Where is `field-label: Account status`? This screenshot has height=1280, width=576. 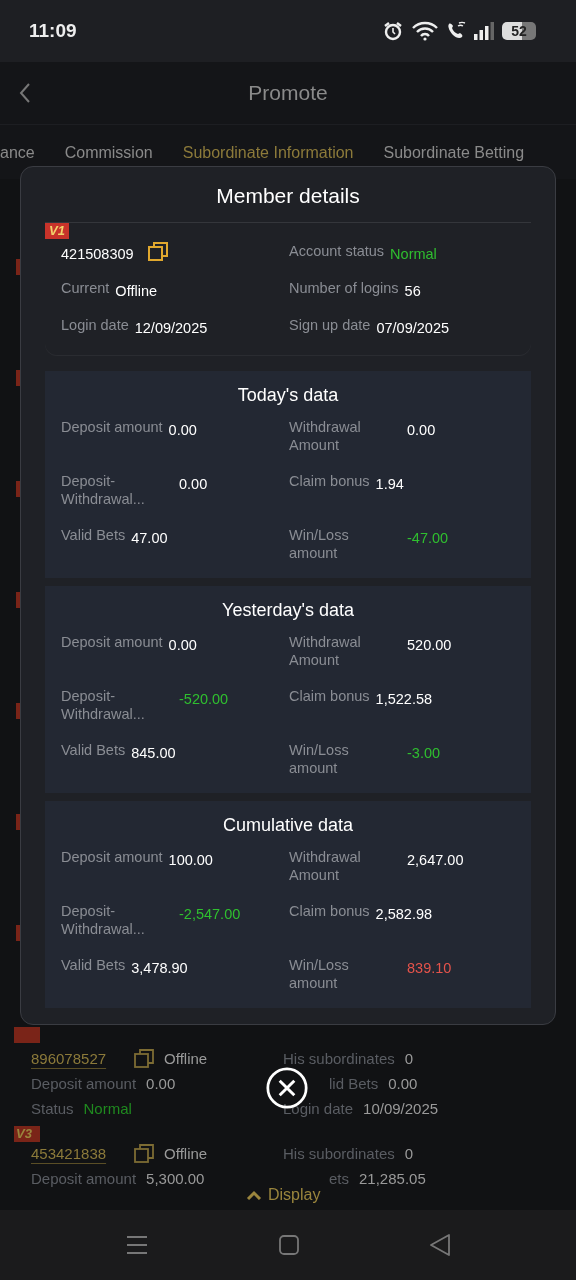
field-label: Account status is located at coordinates (337, 251).